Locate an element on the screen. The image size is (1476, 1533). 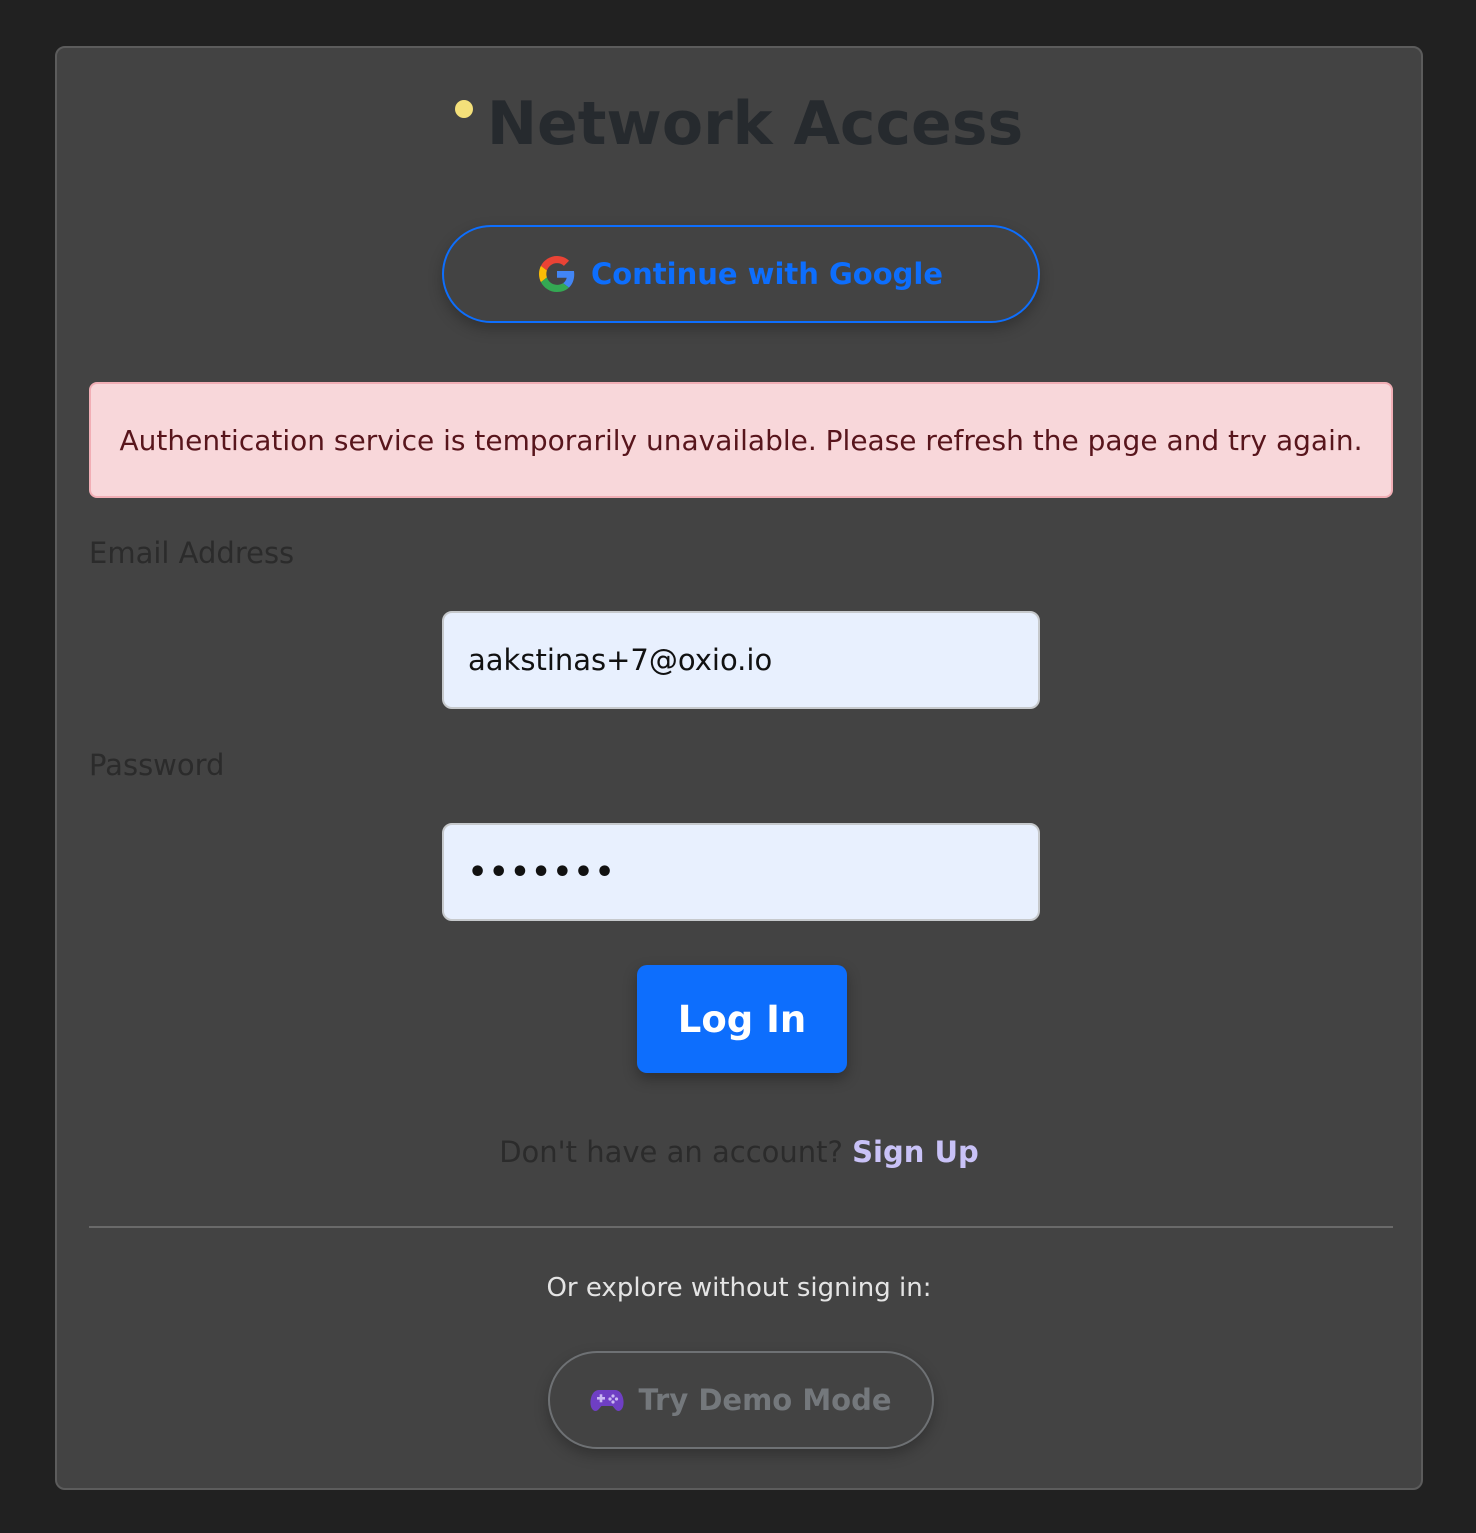
google-signin-label: Continue with Google is located at coordinates (767, 274).